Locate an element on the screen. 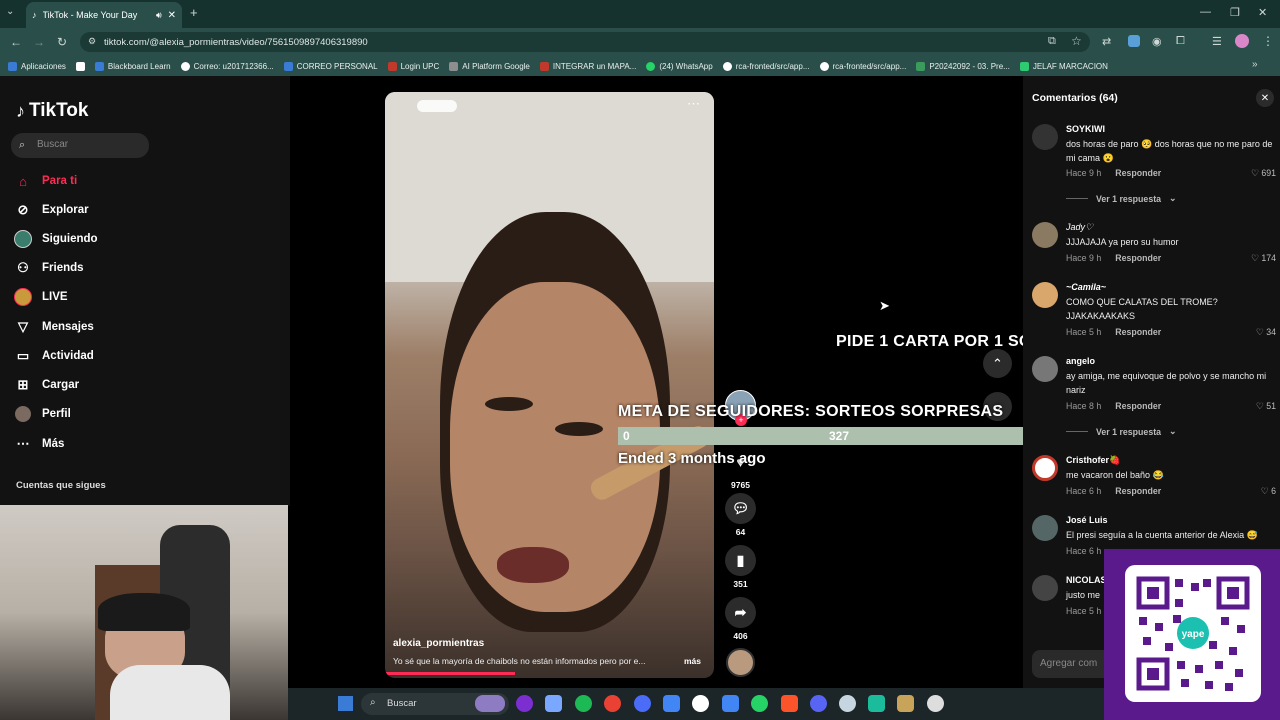 The height and width of the screenshot is (720, 1280). browser-tab: ♪ TikTok - Make Your Day 🔊︎ ✕ is located at coordinates (104, 15).